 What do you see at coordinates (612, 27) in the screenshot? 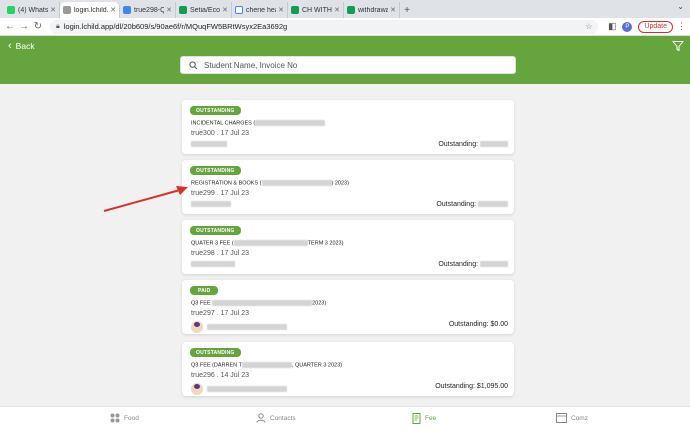
I see `extension-icon: ◧` at bounding box center [612, 27].